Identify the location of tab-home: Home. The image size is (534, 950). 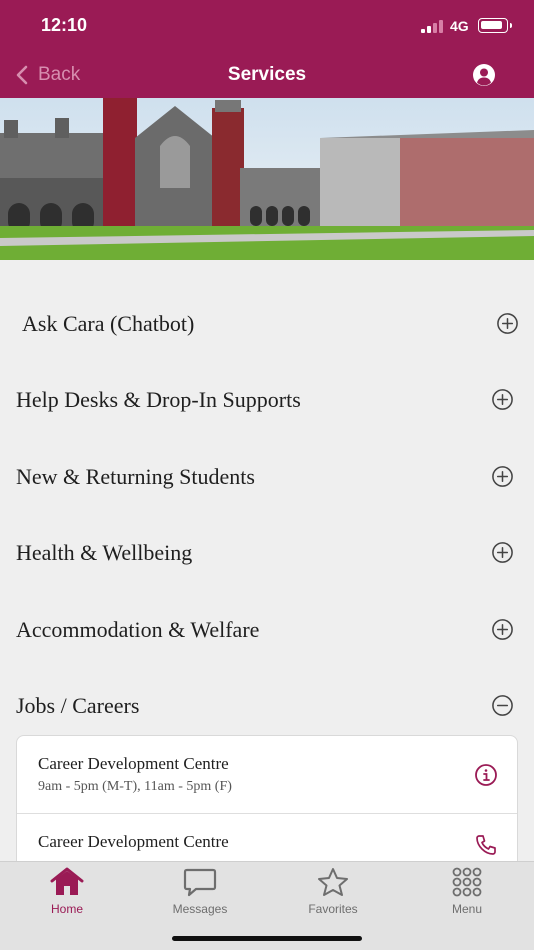
(67, 895).